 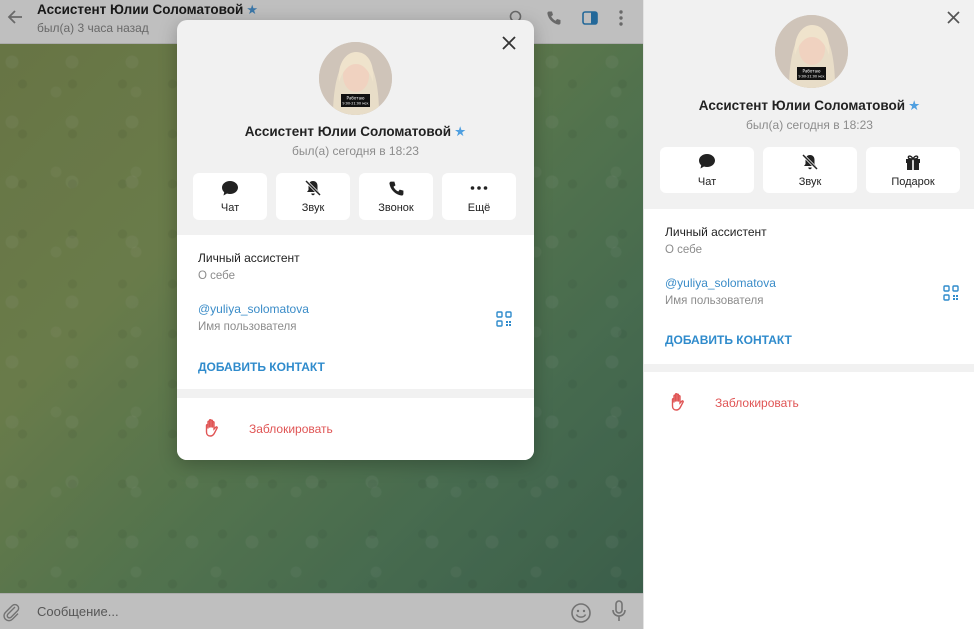 What do you see at coordinates (913, 162) in the screenshot?
I see `gift-icon` at bounding box center [913, 162].